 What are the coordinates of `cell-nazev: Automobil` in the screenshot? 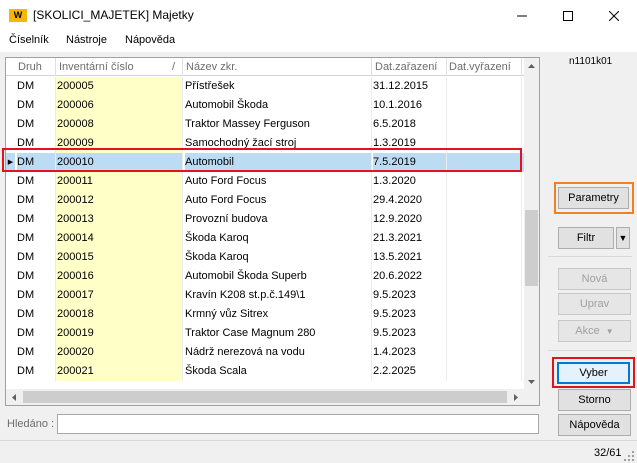 It's located at (278, 162).